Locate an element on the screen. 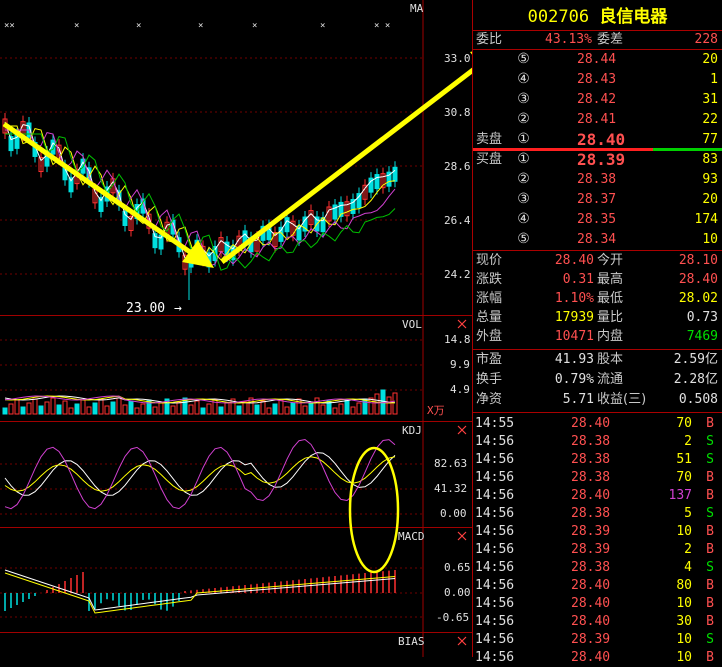  buy-order-row: ③ 28.37 20 is located at coordinates (597, 200).